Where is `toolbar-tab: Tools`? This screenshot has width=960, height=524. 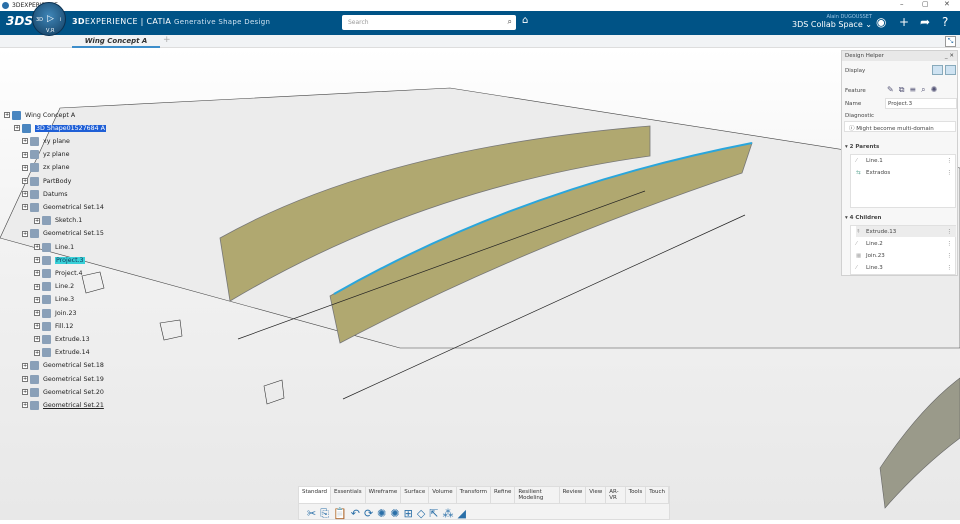
toolbar-tab: Tools is located at coordinates (636, 495).